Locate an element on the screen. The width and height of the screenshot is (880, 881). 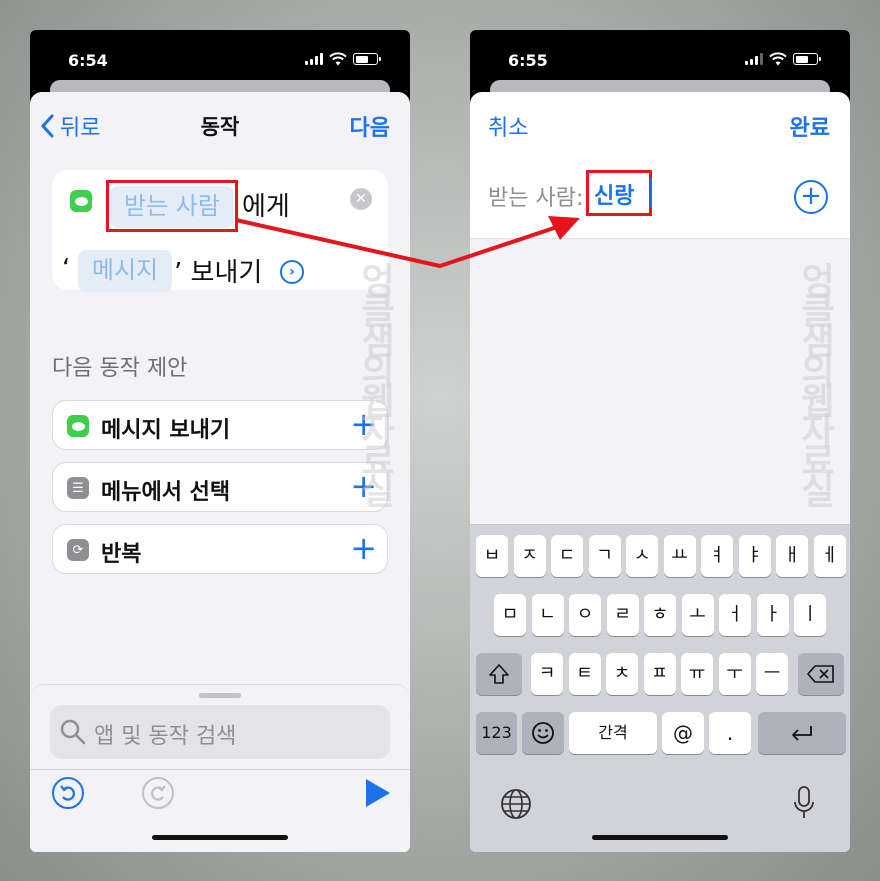
search-icon is located at coordinates (73, 732).